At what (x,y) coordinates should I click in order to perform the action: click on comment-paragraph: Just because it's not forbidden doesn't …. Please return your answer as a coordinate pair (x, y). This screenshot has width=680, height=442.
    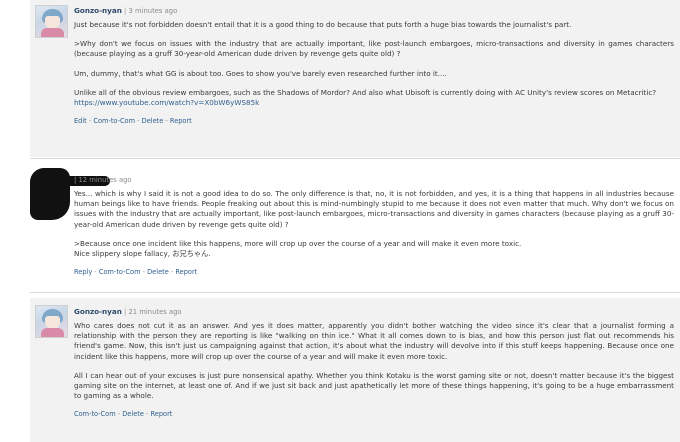
    Looking at the image, I should click on (323, 24).